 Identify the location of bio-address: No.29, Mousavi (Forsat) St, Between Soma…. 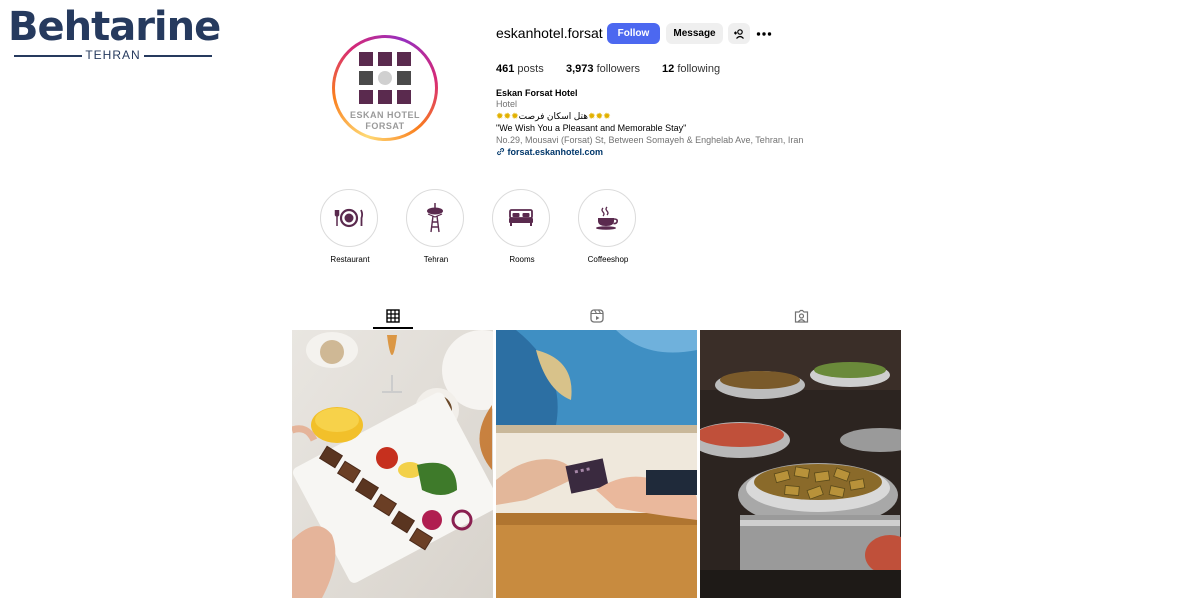
(650, 140).